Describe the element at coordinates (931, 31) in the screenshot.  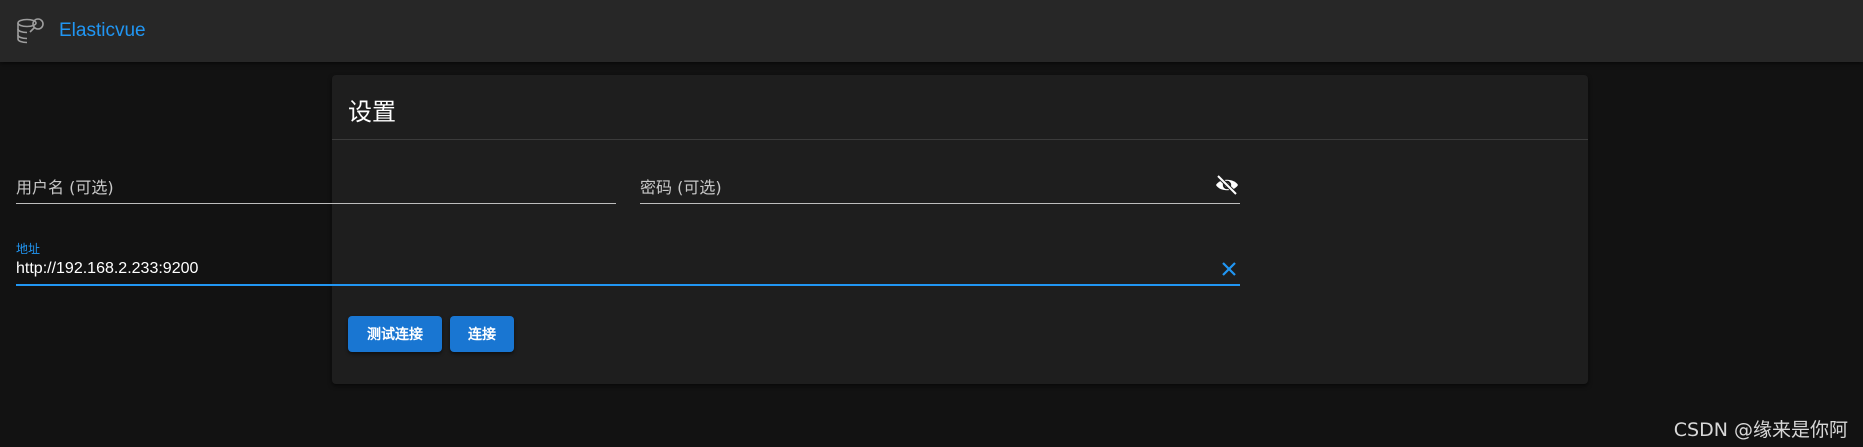
I see `app-bar: Elasticvue` at that location.